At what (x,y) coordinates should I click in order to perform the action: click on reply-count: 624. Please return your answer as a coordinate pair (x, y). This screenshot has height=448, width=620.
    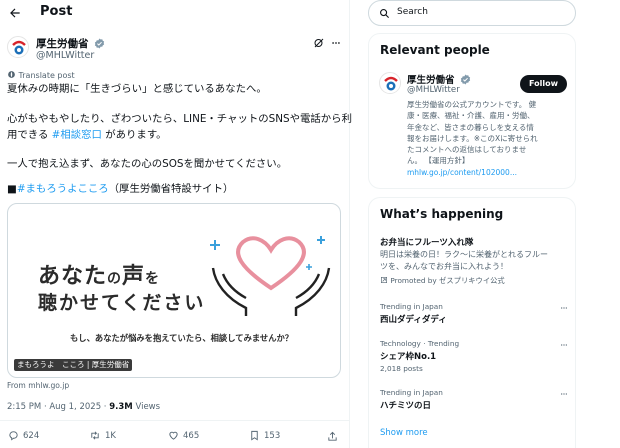
    Looking at the image, I should click on (31, 435).